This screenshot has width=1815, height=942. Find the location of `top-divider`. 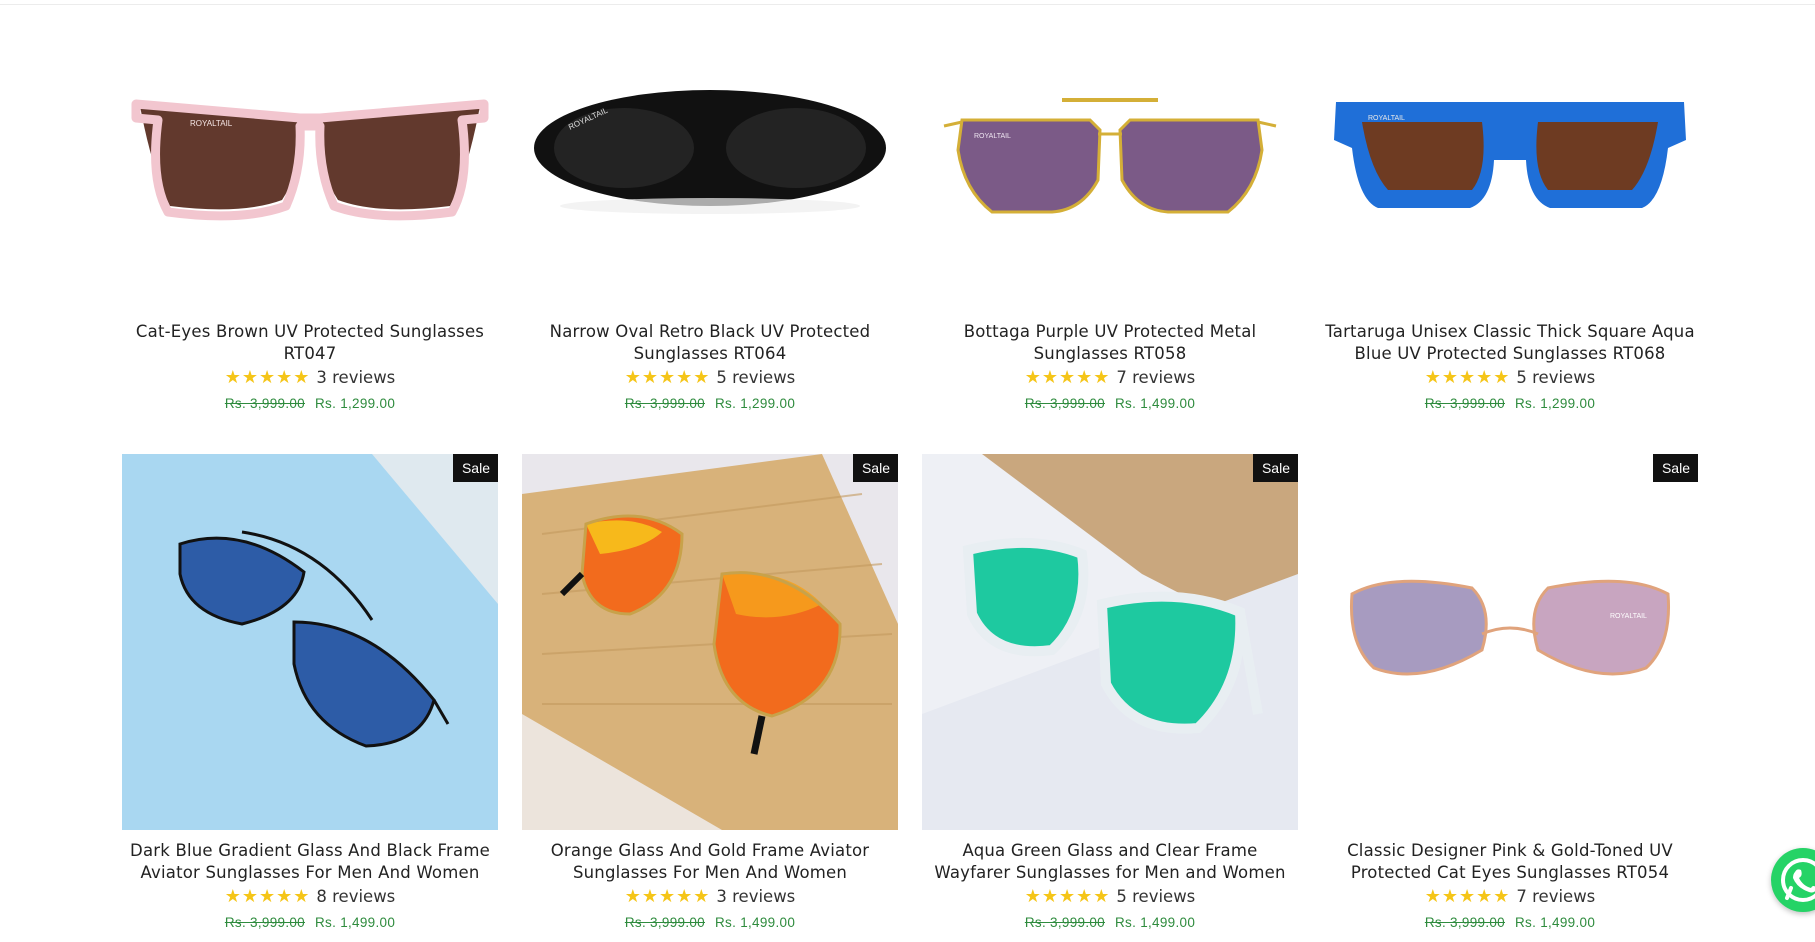

top-divider is located at coordinates (907, 4).